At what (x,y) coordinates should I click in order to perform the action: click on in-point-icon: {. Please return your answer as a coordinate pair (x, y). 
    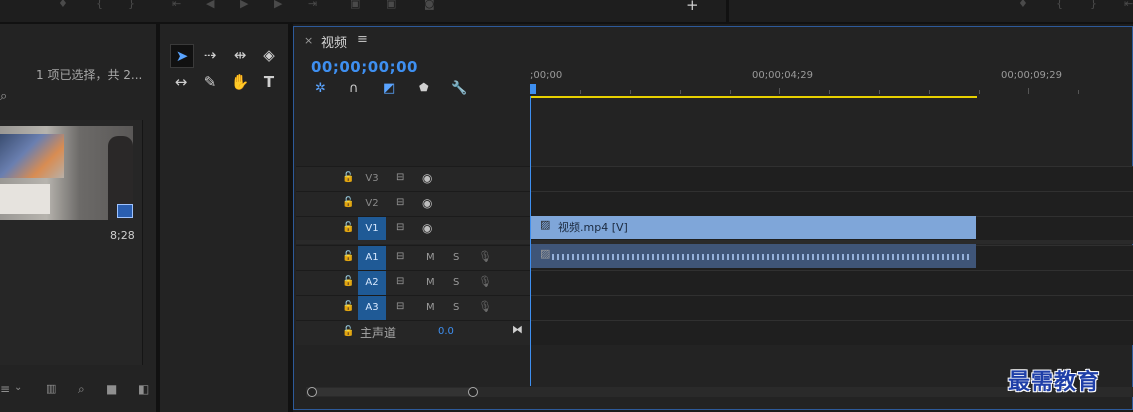
    Looking at the image, I should click on (99, 4).